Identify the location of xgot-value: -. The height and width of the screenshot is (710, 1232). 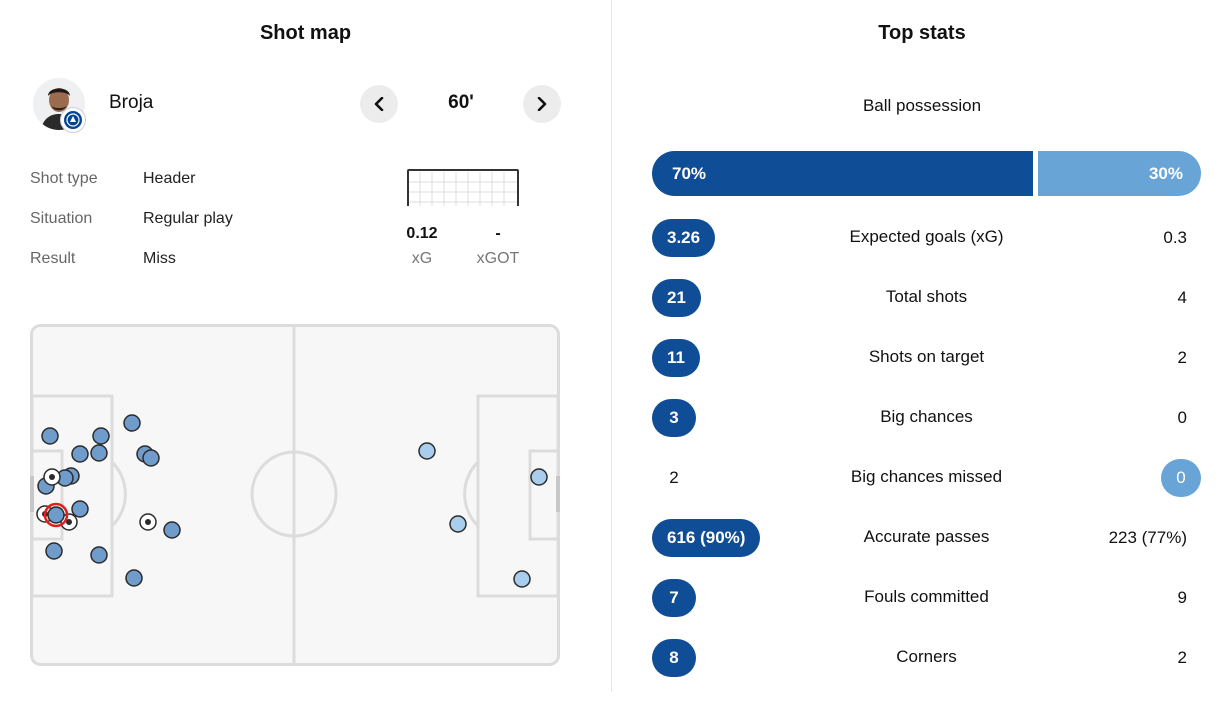
(498, 233).